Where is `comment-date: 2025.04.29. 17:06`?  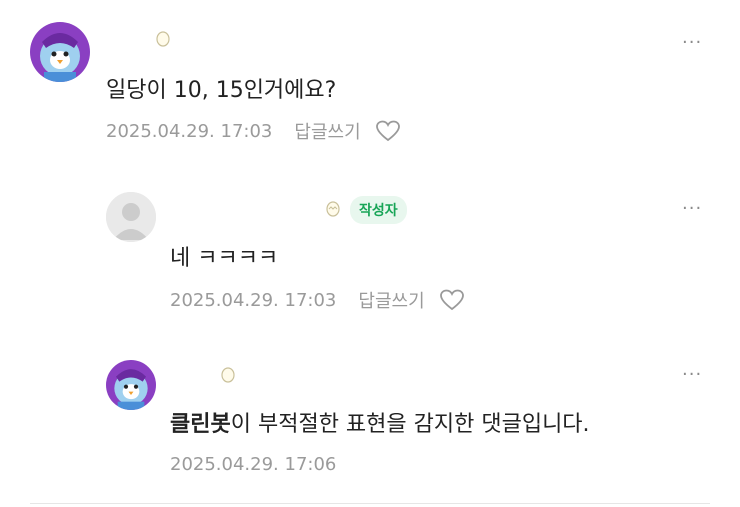 comment-date: 2025.04.29. 17:06 is located at coordinates (253, 464).